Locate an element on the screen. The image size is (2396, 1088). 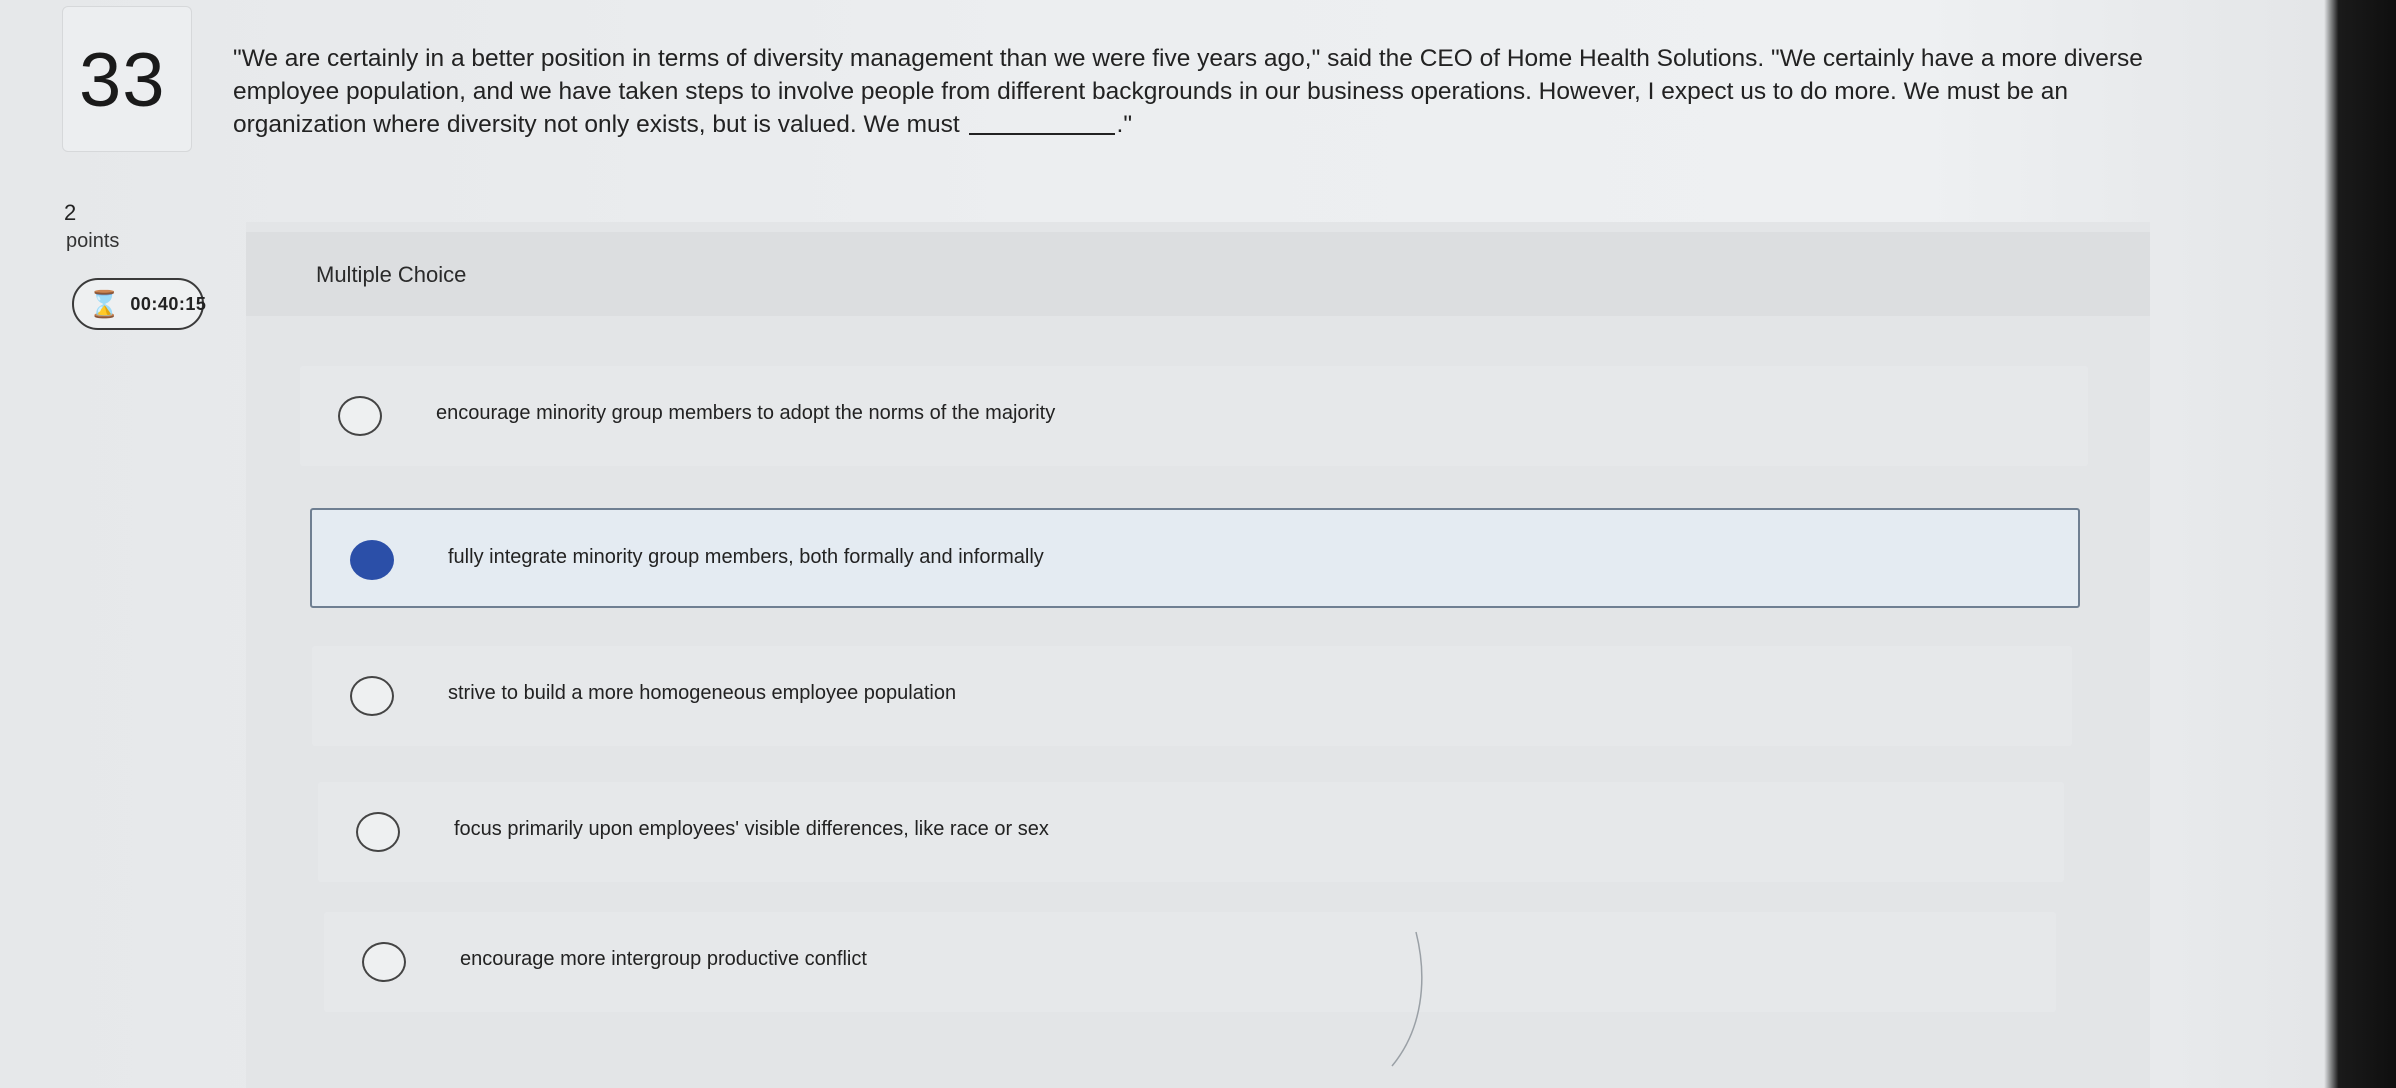
timer-badge: ⌛ 00:40:15 is located at coordinates (139, 304).